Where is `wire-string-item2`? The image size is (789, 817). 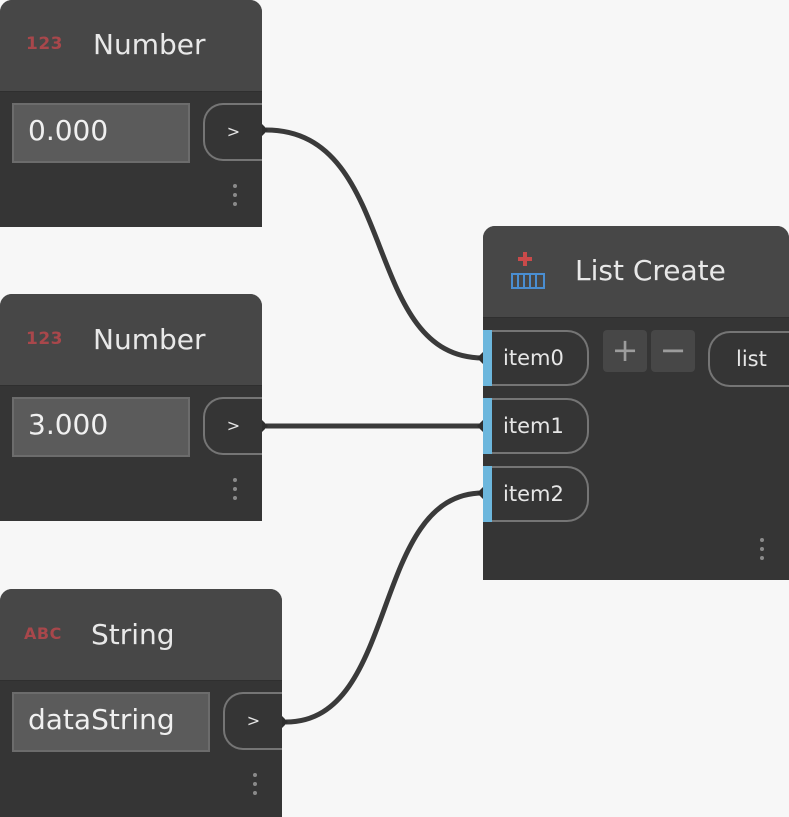 wire-string-item2 is located at coordinates (384, 607).